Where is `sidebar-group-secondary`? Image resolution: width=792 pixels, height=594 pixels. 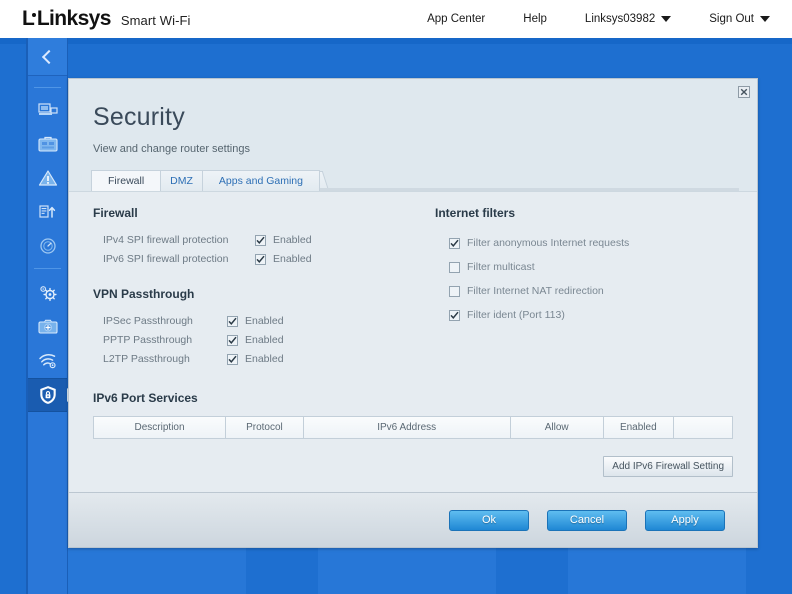 sidebar-group-secondary is located at coordinates (47, 343).